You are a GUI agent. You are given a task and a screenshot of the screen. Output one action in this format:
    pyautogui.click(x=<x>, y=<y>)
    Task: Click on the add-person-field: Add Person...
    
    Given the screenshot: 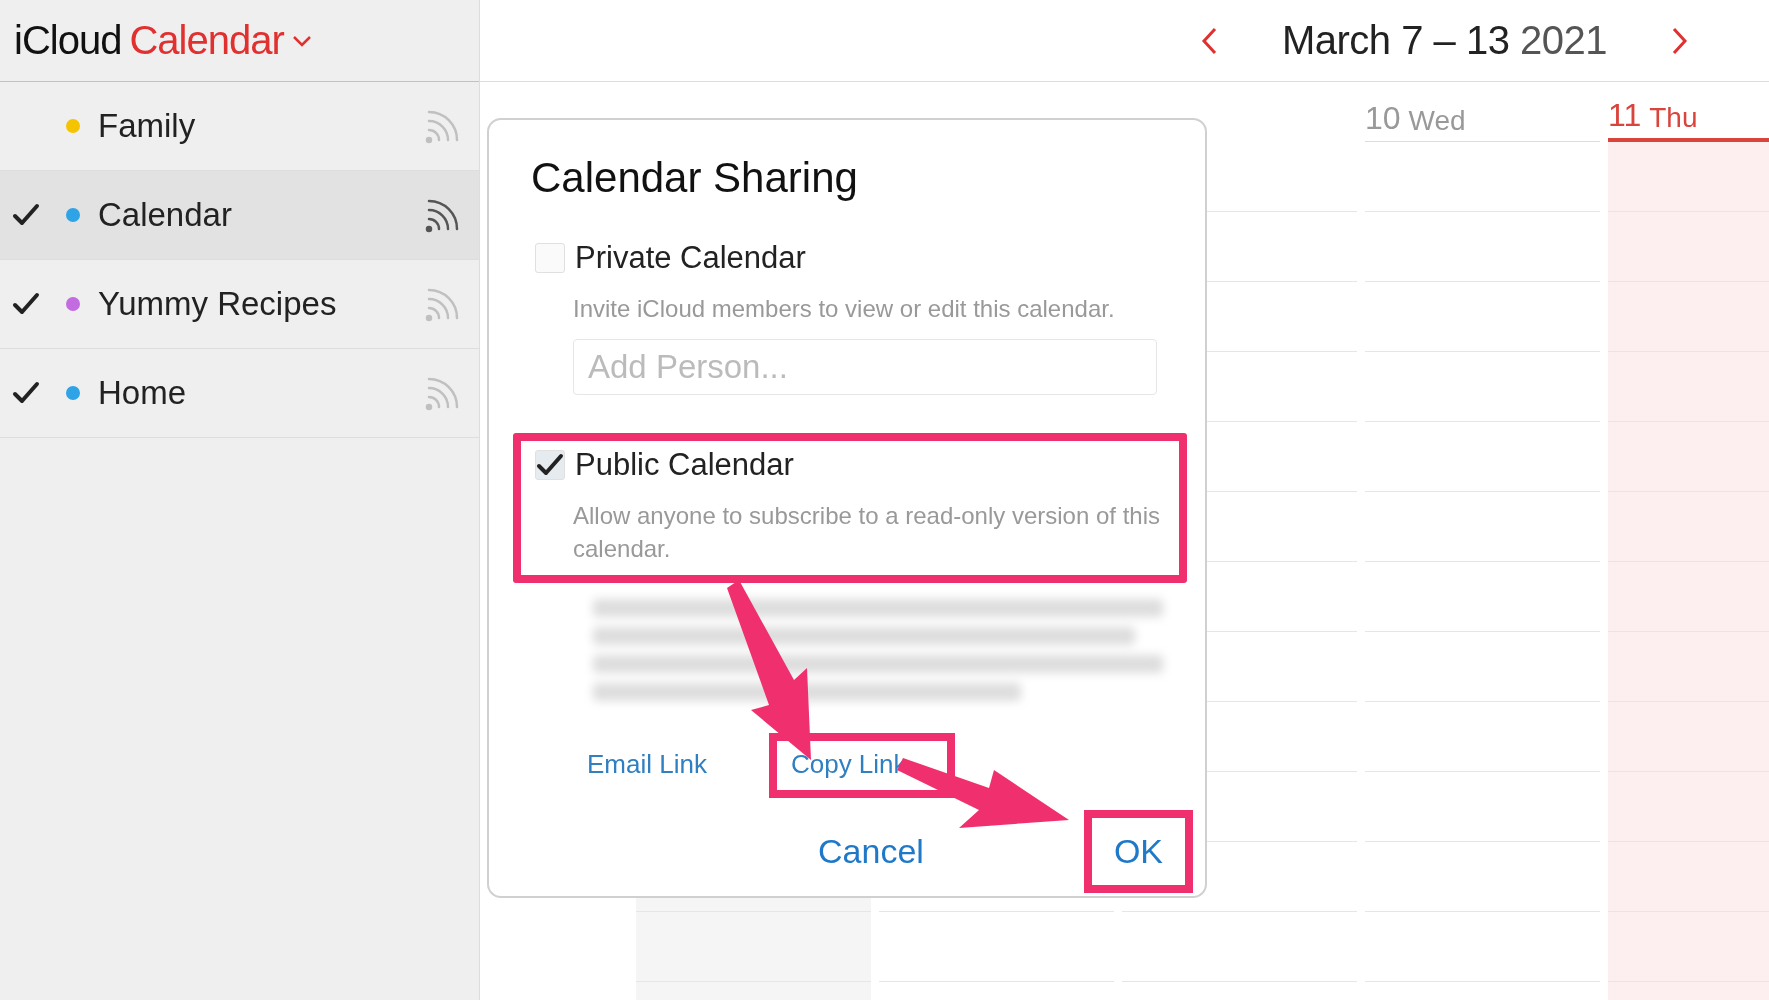 What is the action you would take?
    pyautogui.click(x=865, y=367)
    